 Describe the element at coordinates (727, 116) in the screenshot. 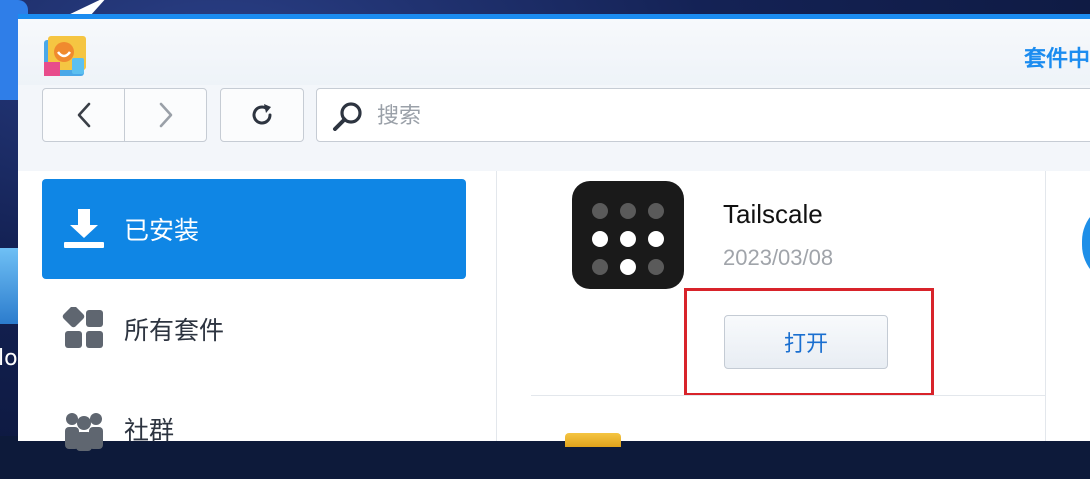

I see `search-input` at that location.